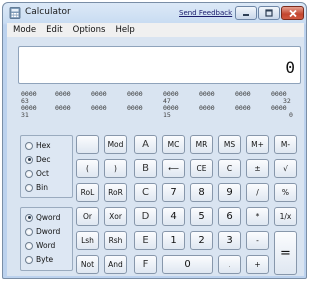  I want to click on word-size-group: Qword Dword Word Byte, so click(46, 239).